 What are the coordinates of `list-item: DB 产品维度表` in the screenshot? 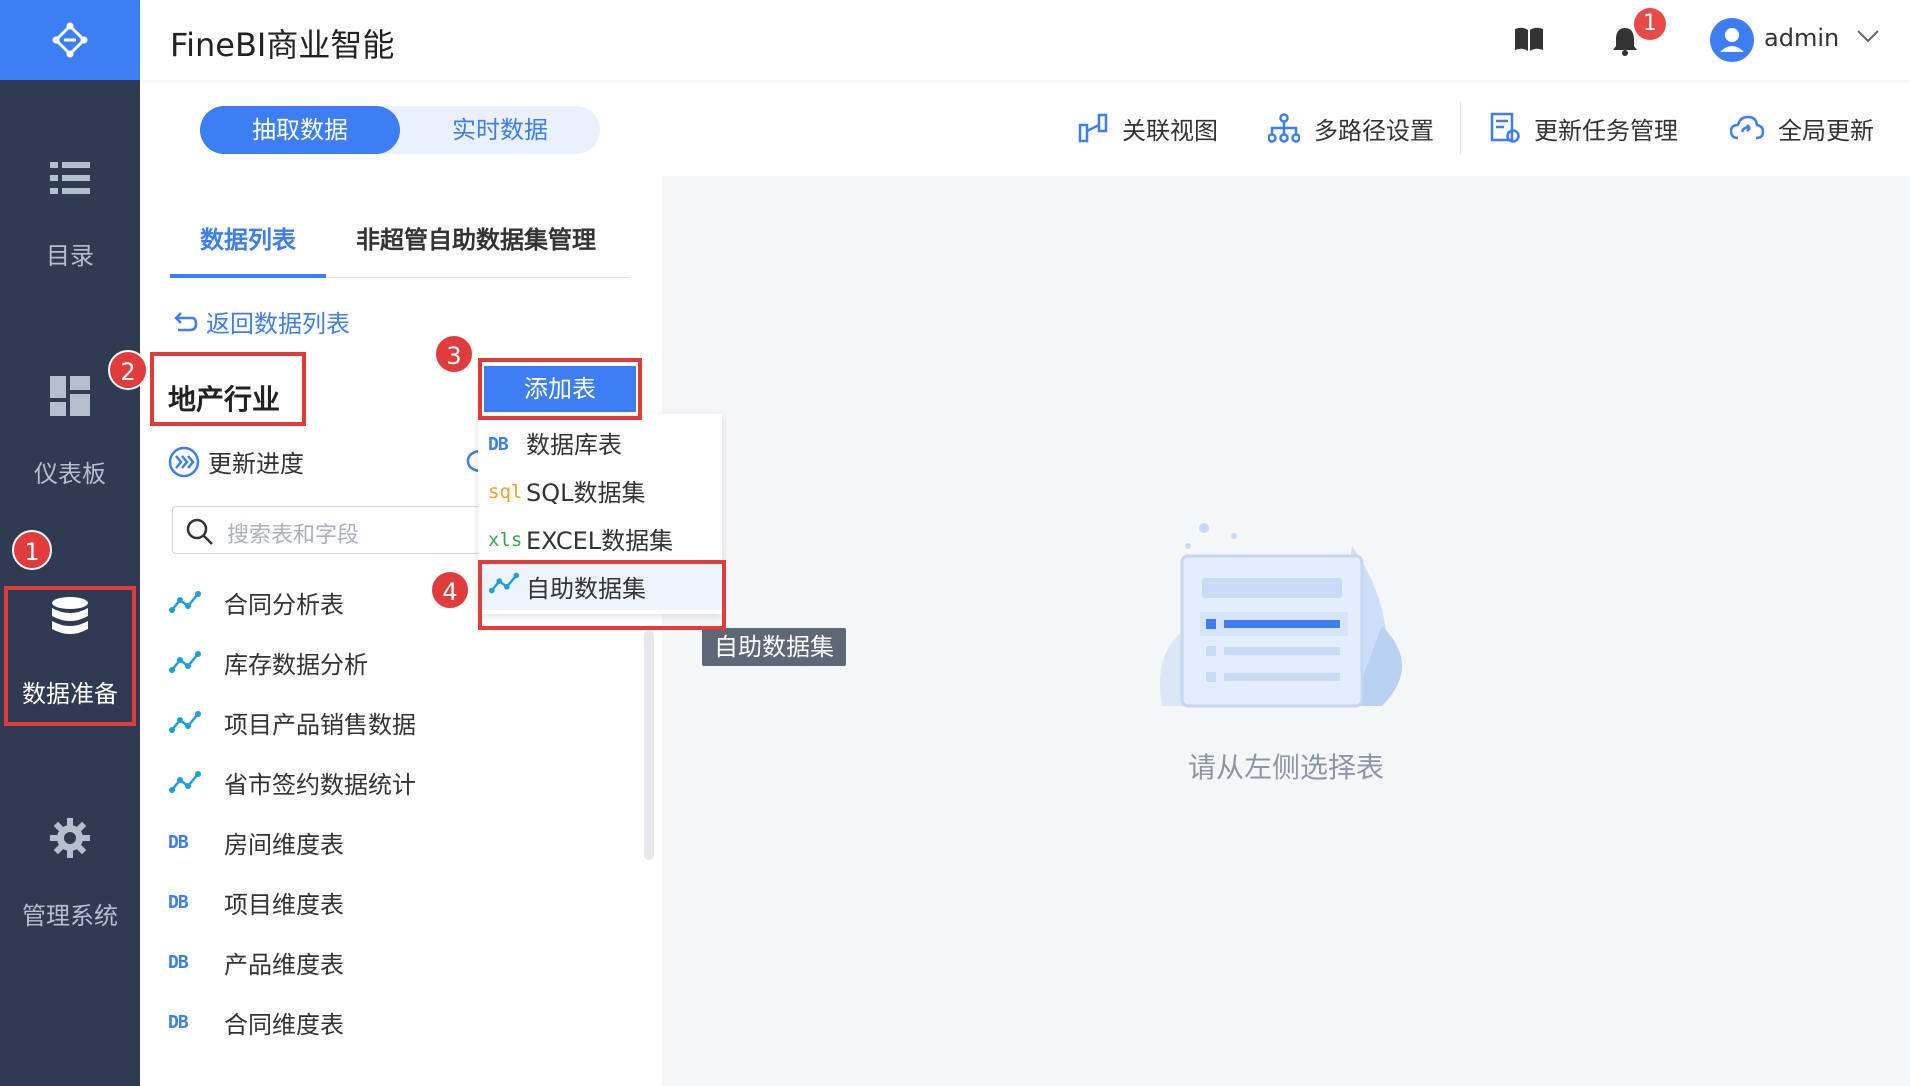 It's located at (358, 962).